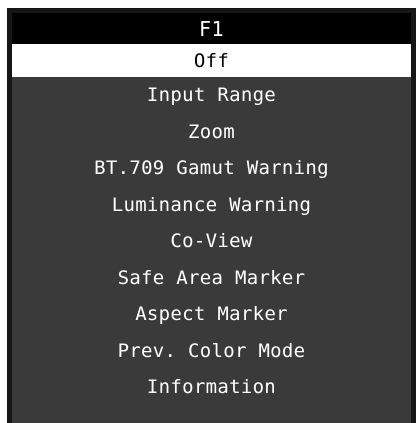 This screenshot has height=423, width=420. What do you see at coordinates (211, 28) in the screenshot?
I see `menu-title: F1` at bounding box center [211, 28].